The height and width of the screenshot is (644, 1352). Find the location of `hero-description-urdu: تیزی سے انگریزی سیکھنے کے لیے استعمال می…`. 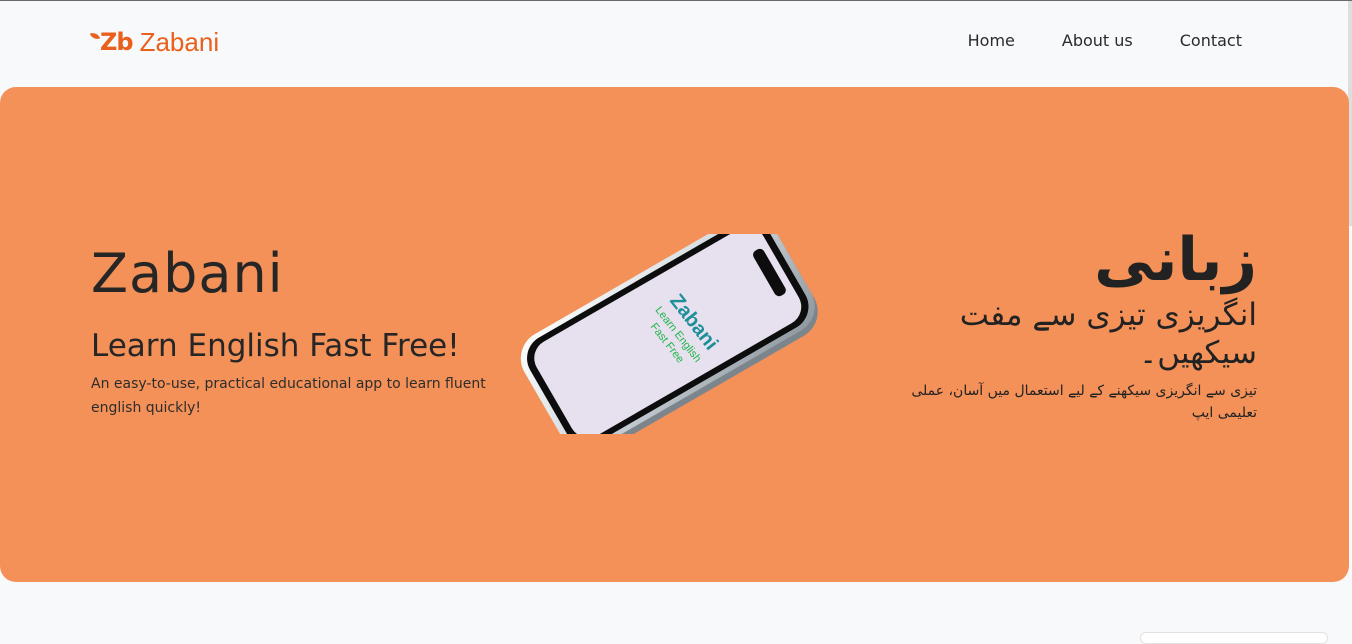

hero-description-urdu: تیزی سے انگریزی سیکھنے کے لیے استعمال می… is located at coordinates (1084, 402).